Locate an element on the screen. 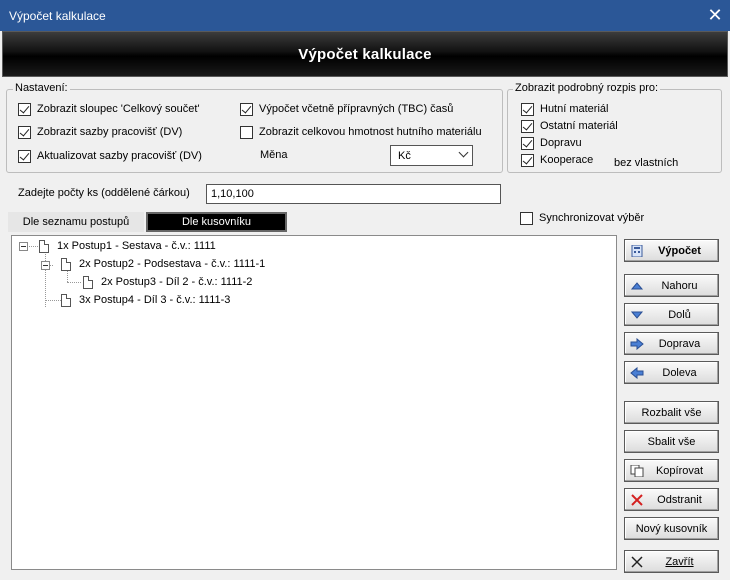 Image resolution: width=730 pixels, height=580 pixels. checkbox-label: Zobrazit sloupec 'Celkový součet' is located at coordinates (118, 109).